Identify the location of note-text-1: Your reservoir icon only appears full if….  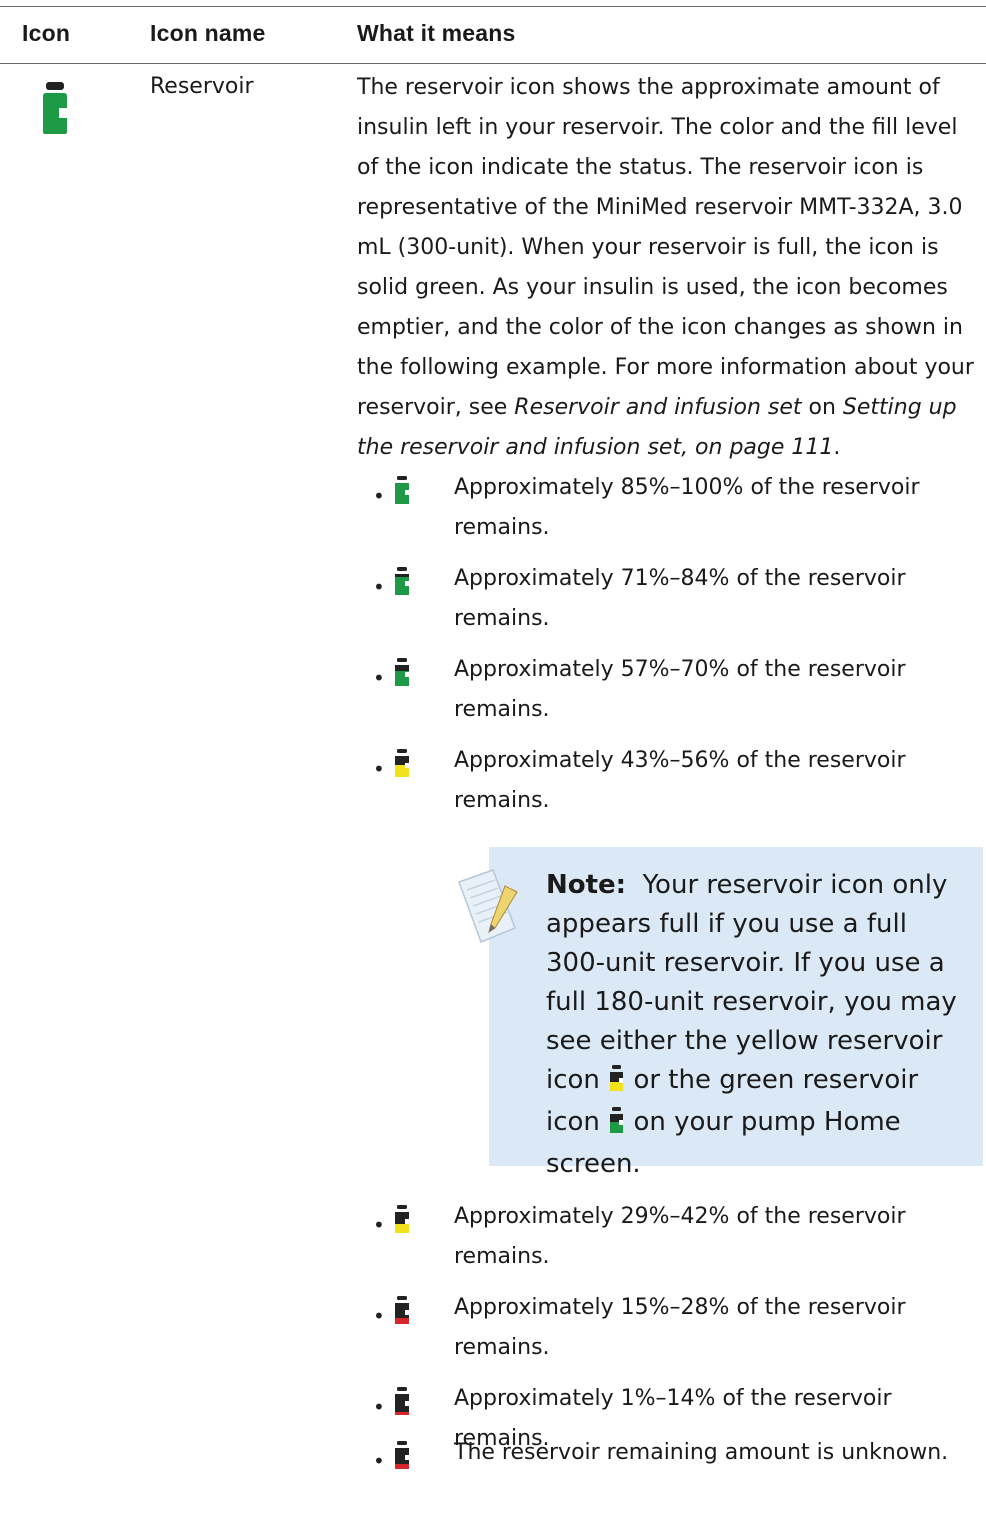
(751, 982).